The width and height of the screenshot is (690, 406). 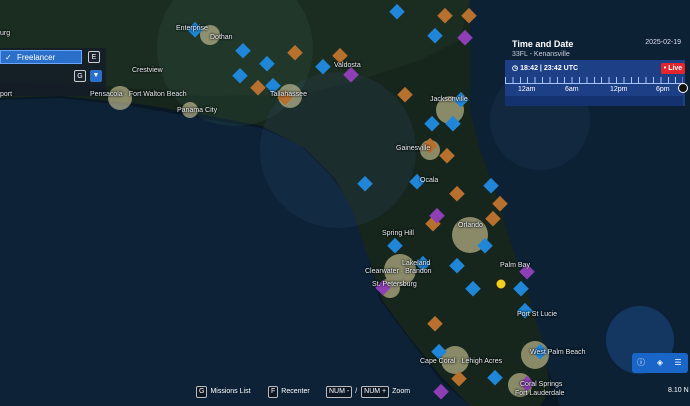 I want to click on zoom-out-key: NUM -, so click(x=339, y=392).